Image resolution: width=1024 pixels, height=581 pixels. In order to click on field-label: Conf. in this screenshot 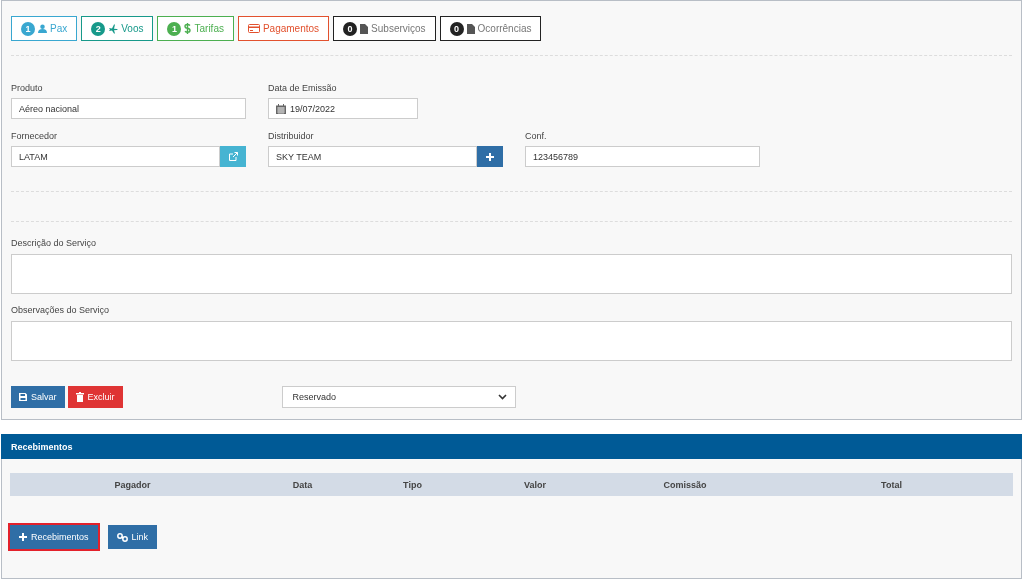, I will do `click(536, 136)`.